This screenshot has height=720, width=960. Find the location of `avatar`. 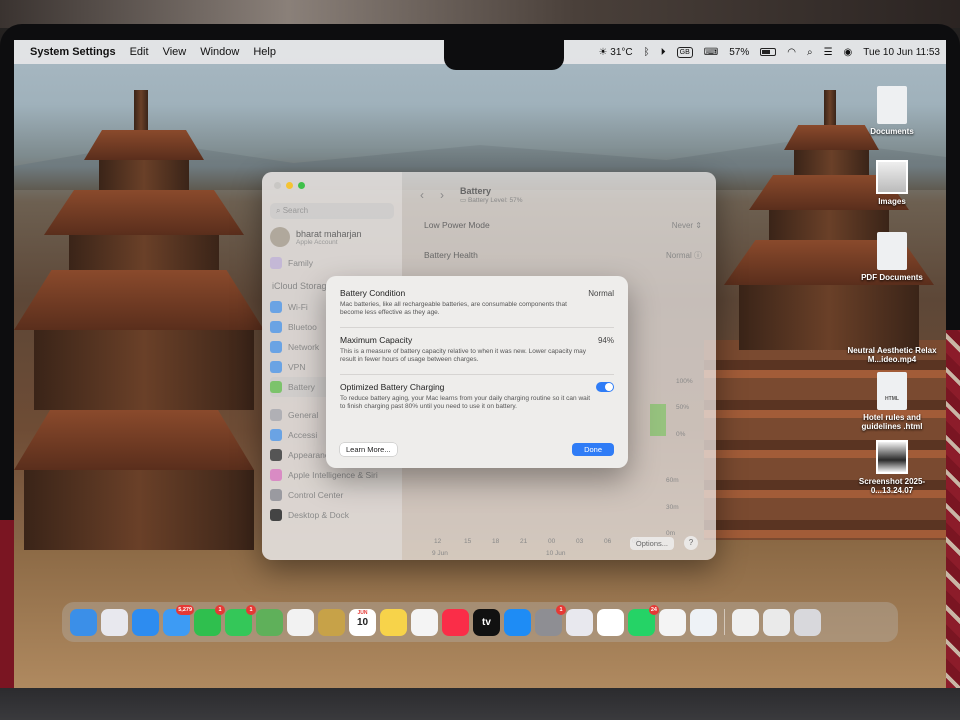

avatar is located at coordinates (280, 237).